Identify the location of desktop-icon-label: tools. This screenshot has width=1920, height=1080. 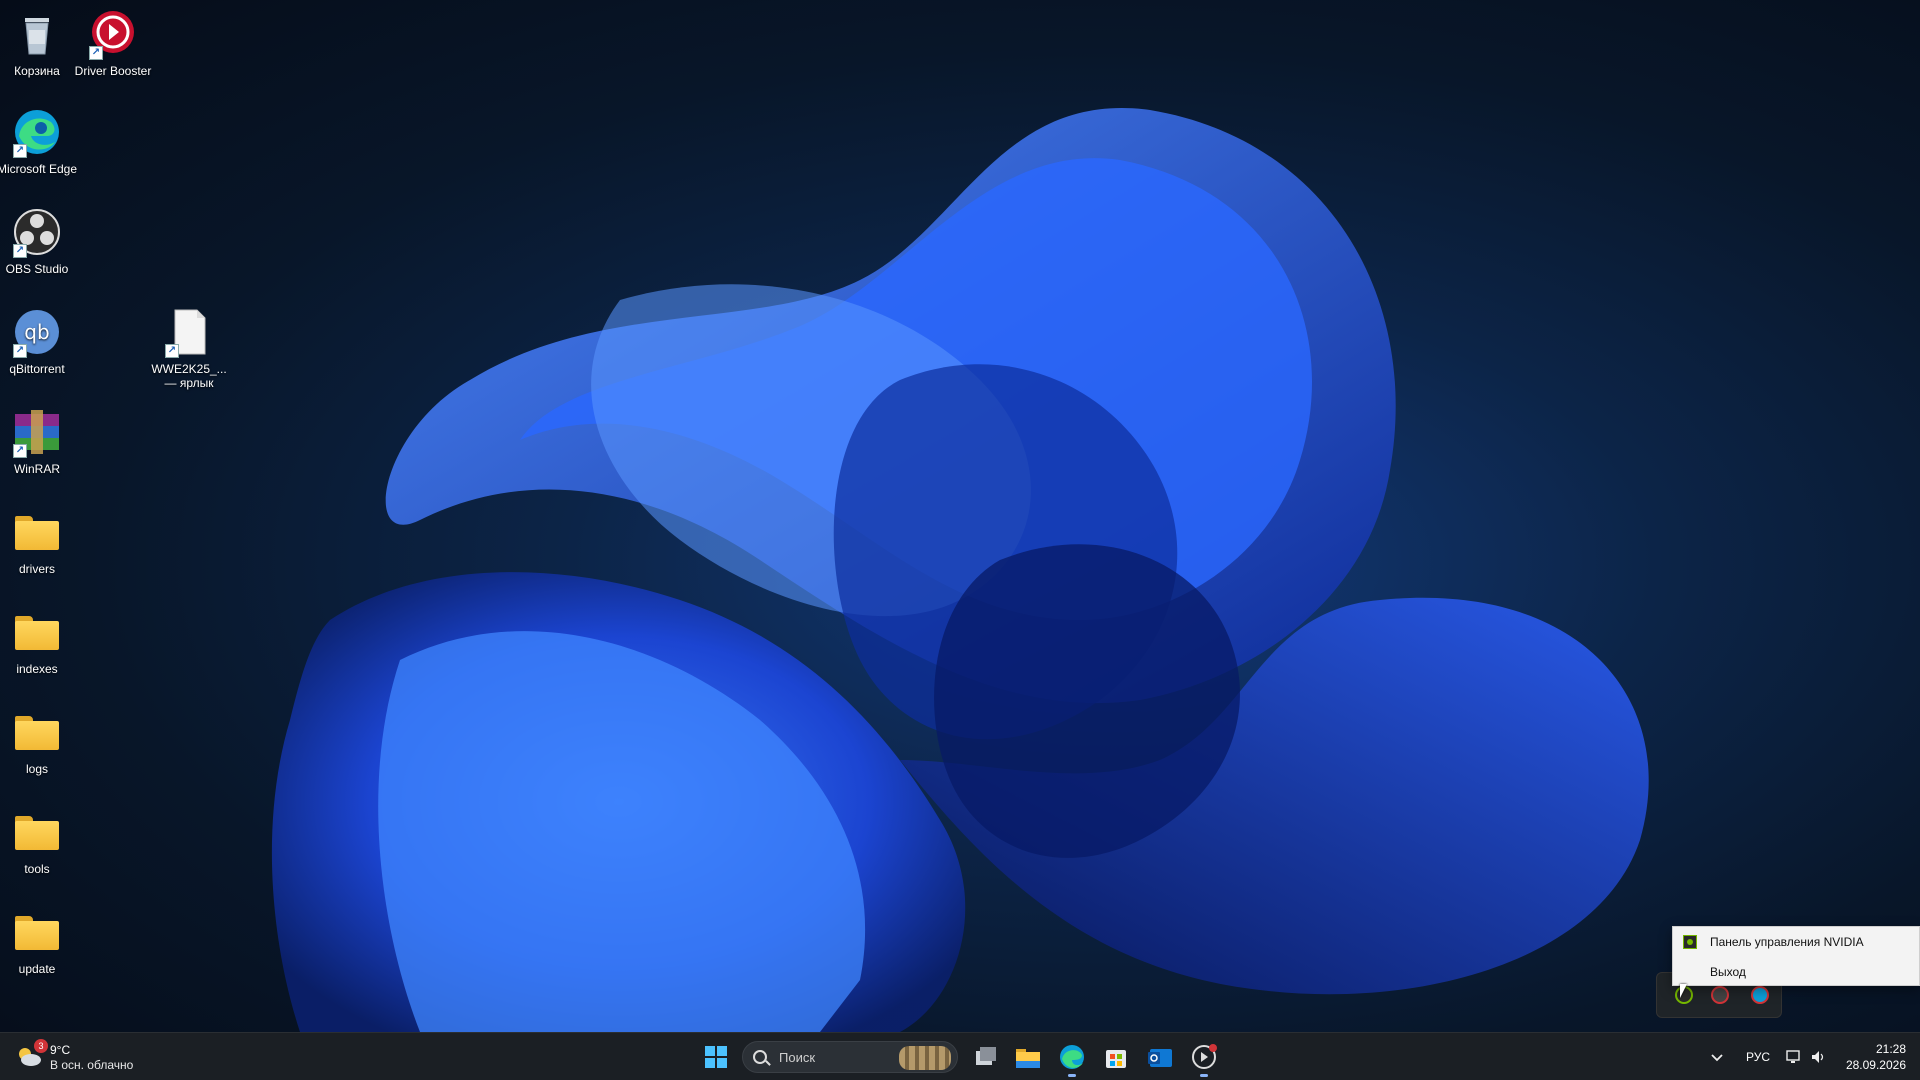
(37, 869).